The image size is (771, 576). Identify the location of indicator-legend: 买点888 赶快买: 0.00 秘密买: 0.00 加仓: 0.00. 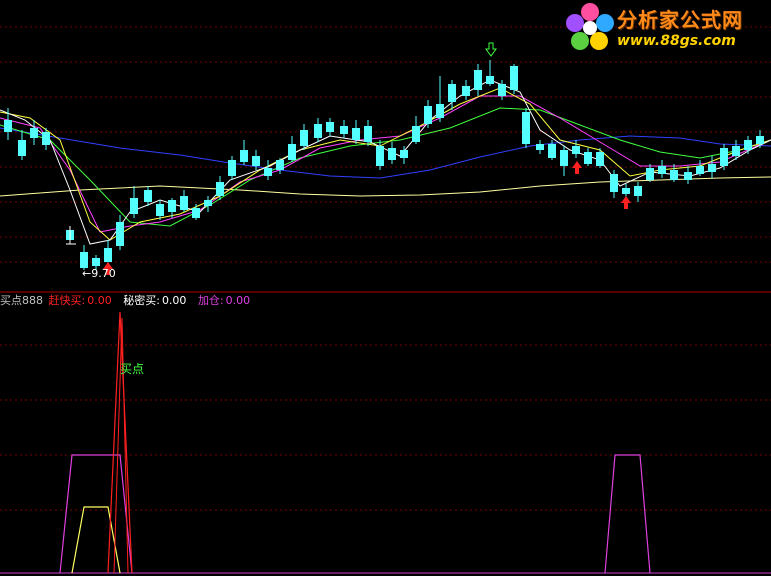
(126, 301).